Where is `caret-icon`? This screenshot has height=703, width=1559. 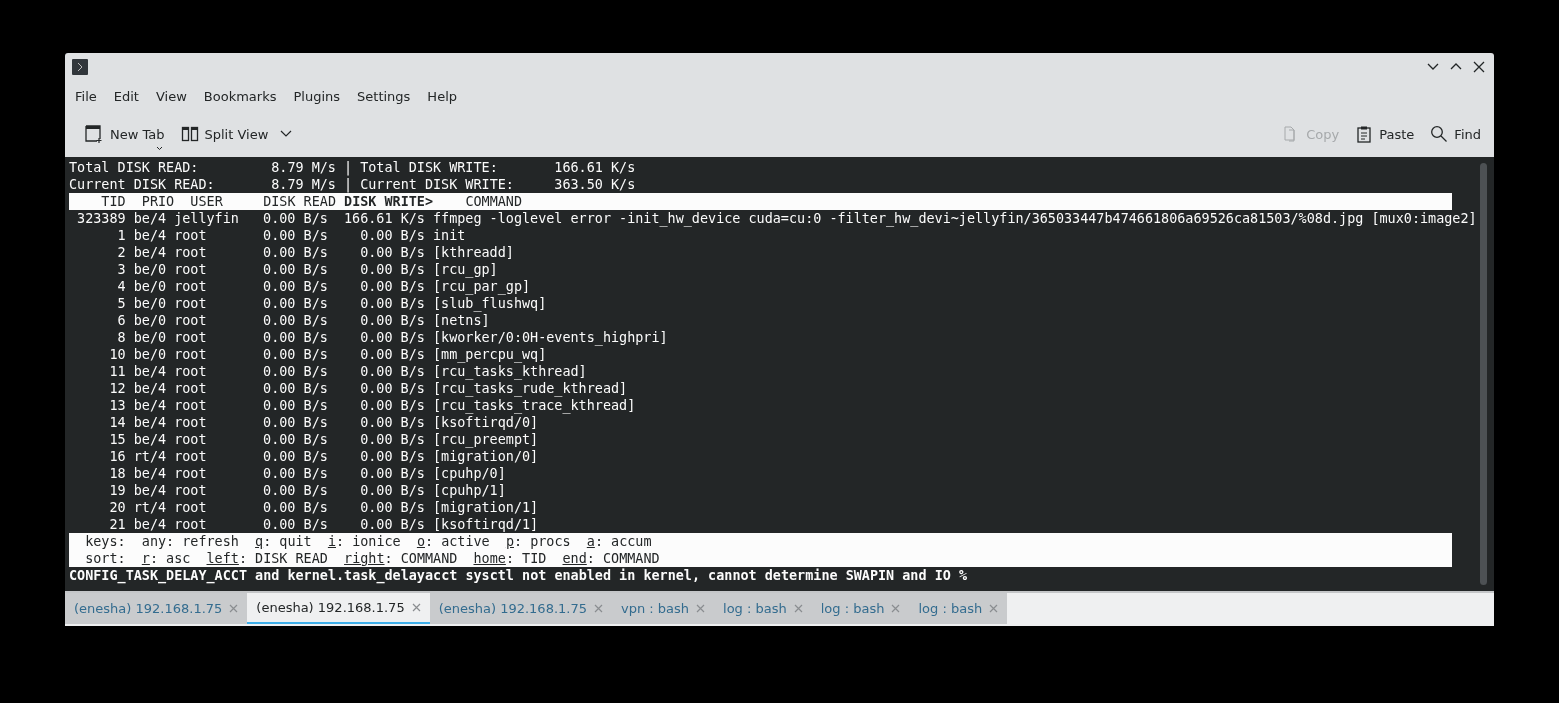 caret-icon is located at coordinates (159, 149).